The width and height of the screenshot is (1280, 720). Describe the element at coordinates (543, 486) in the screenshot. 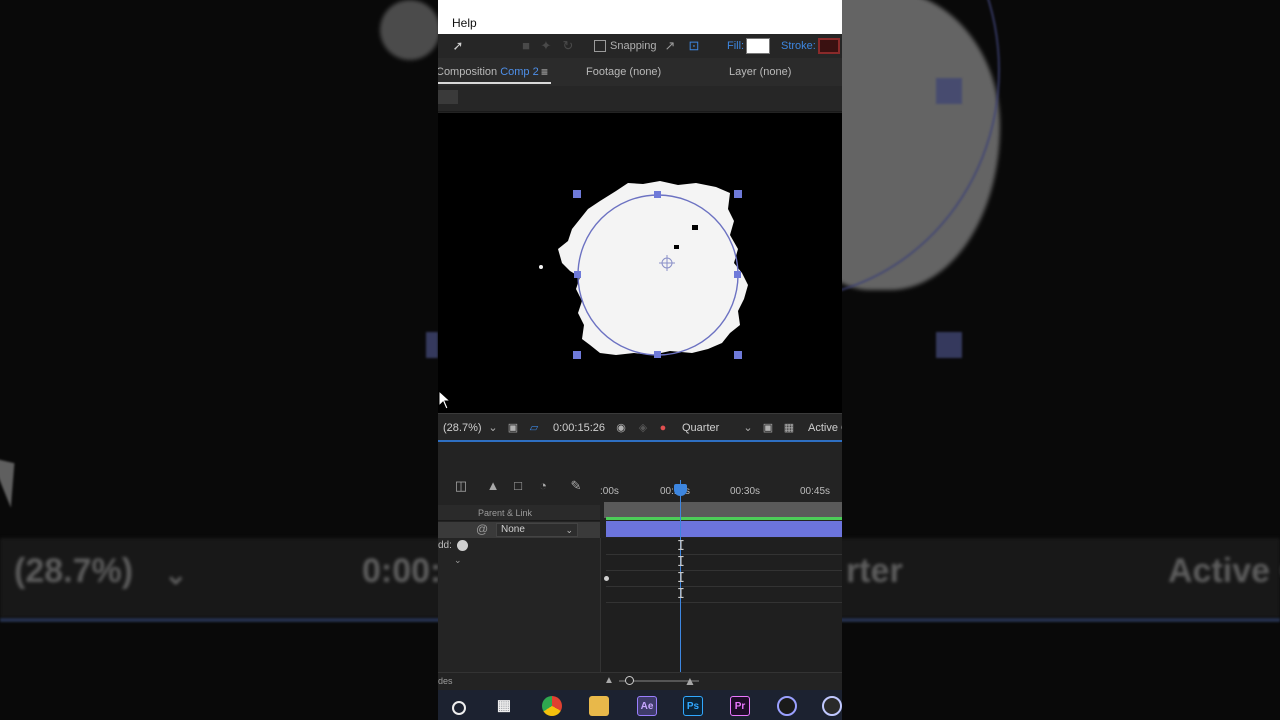

I see `motion-blur-icon: ◔` at that location.